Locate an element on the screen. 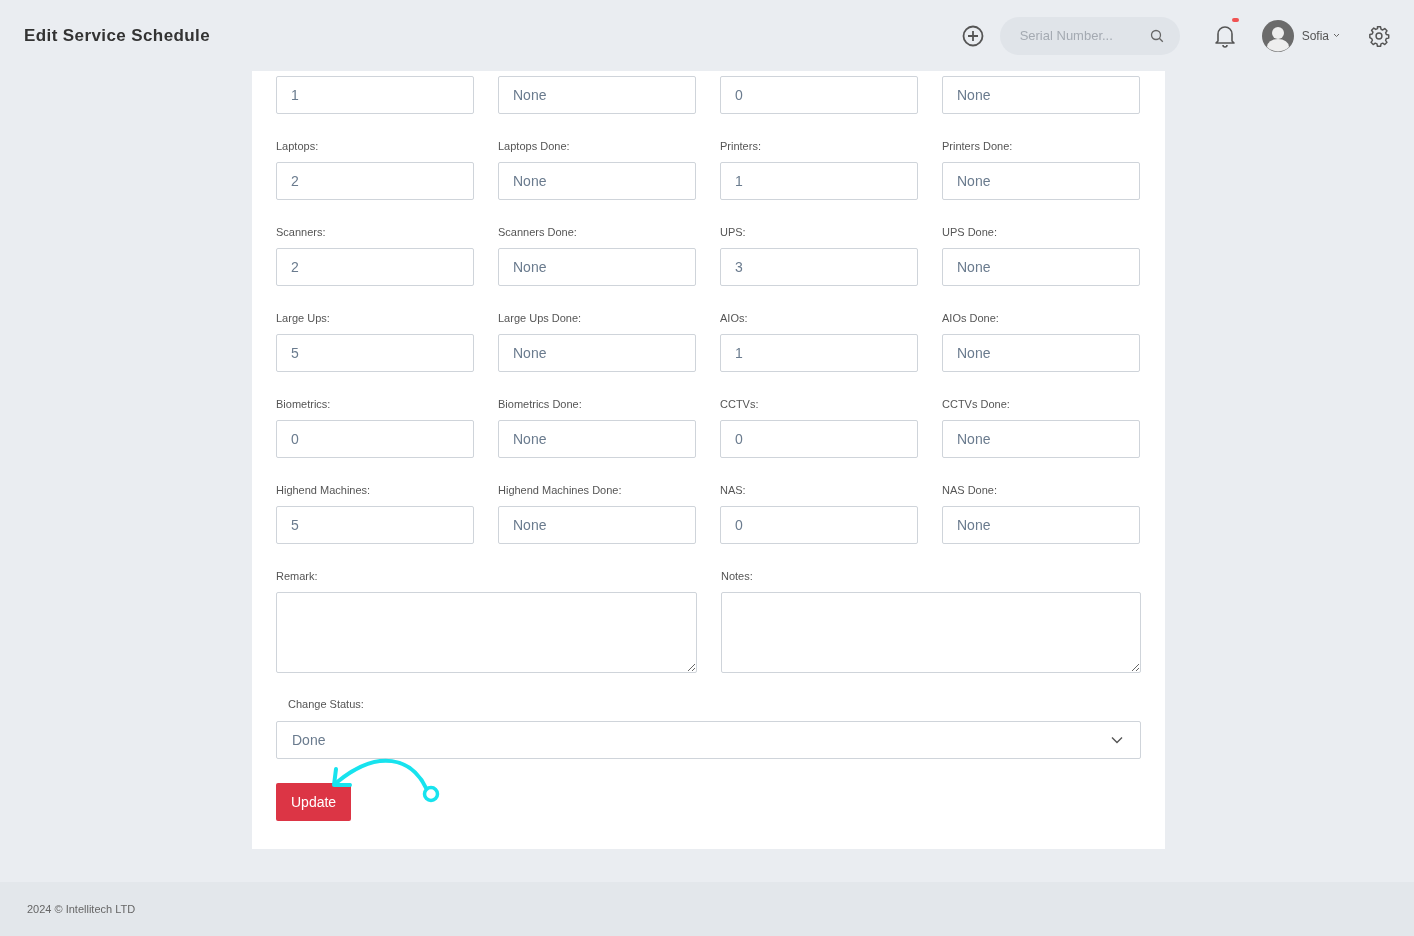  field-label: CCTVs Done: is located at coordinates (976, 404).